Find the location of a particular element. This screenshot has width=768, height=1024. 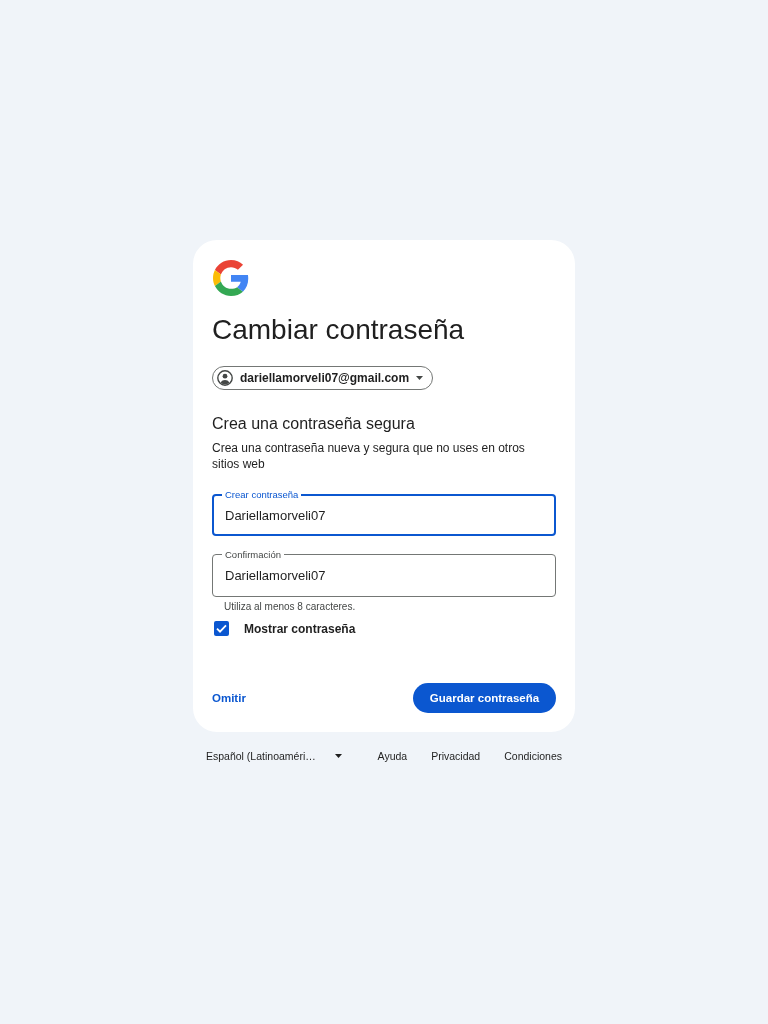

footer-link: Ayuda is located at coordinates (392, 756).